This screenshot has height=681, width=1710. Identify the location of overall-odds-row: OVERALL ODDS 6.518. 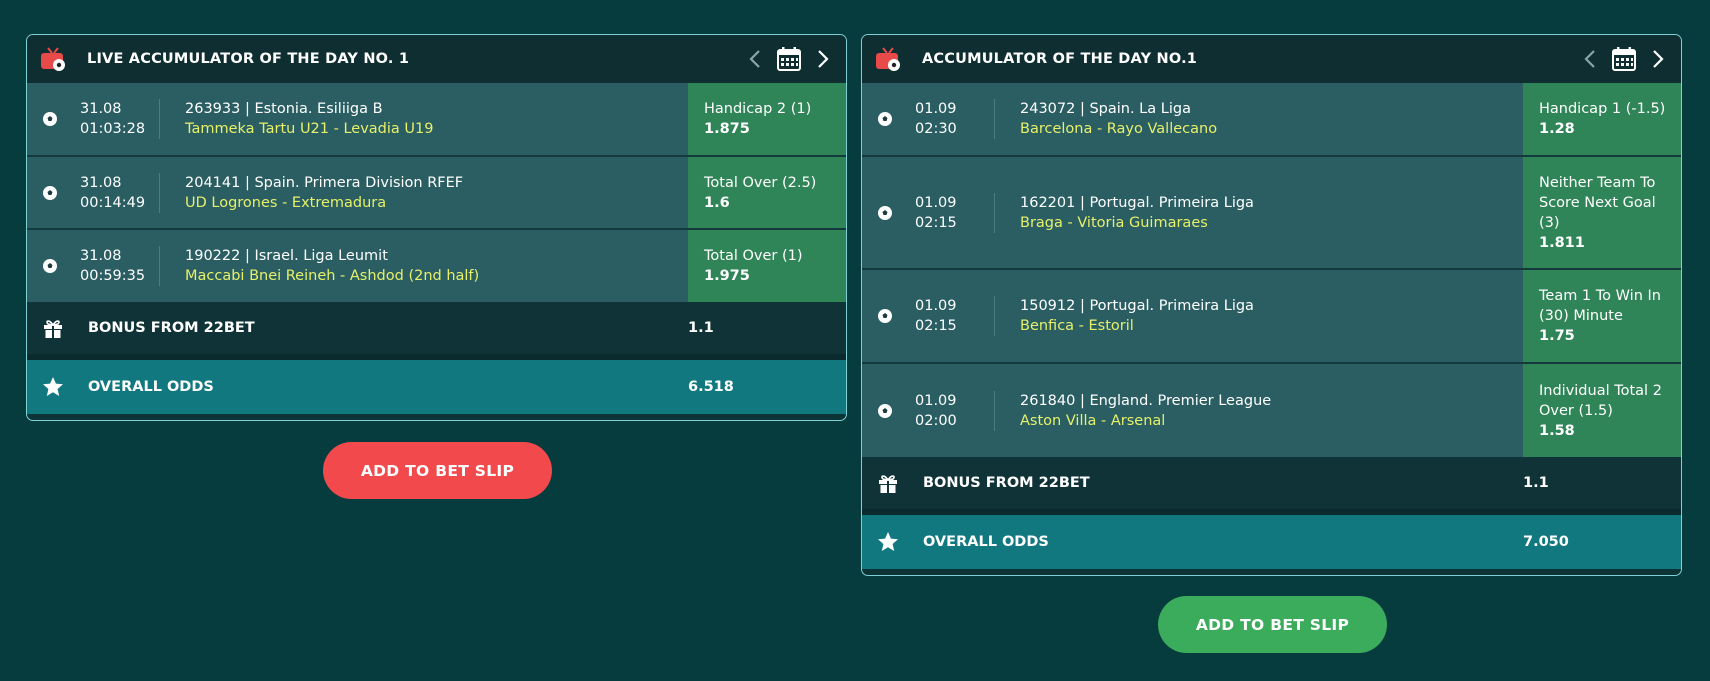
(436, 387).